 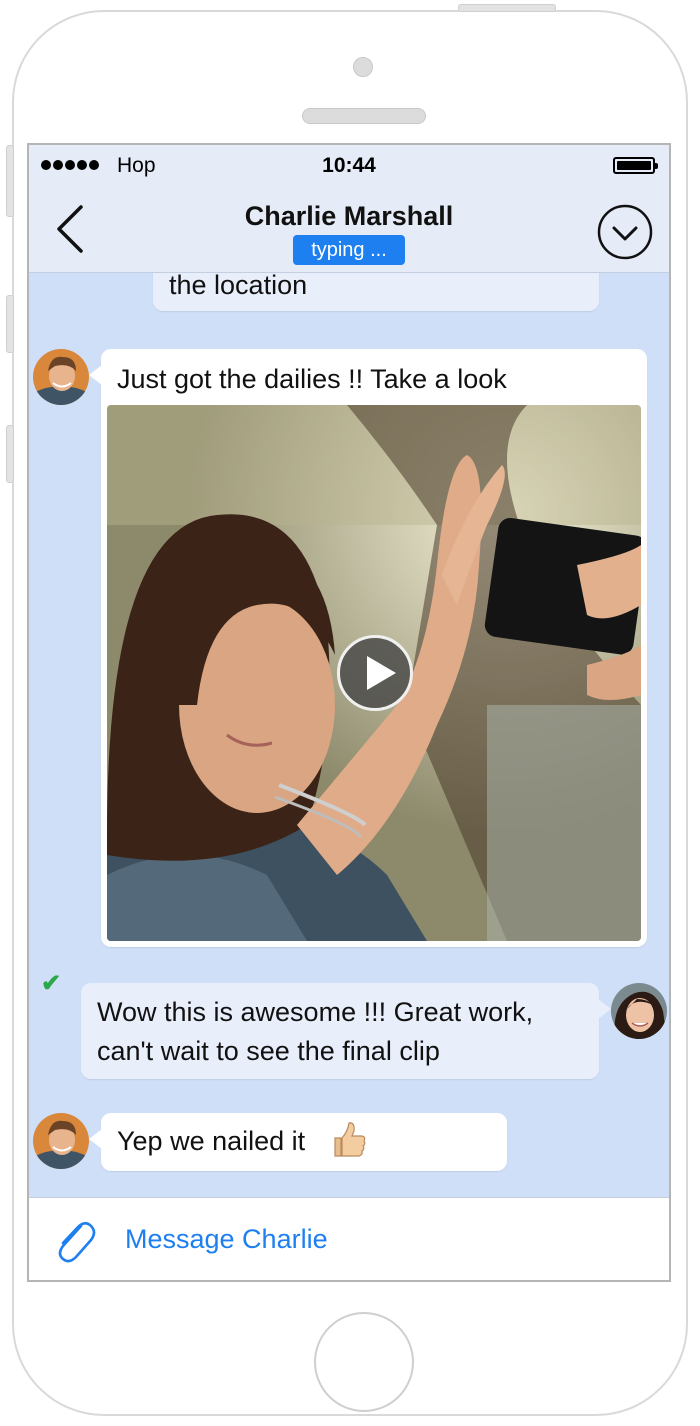 I want to click on checkmark-icon: ✔, so click(x=51, y=983).